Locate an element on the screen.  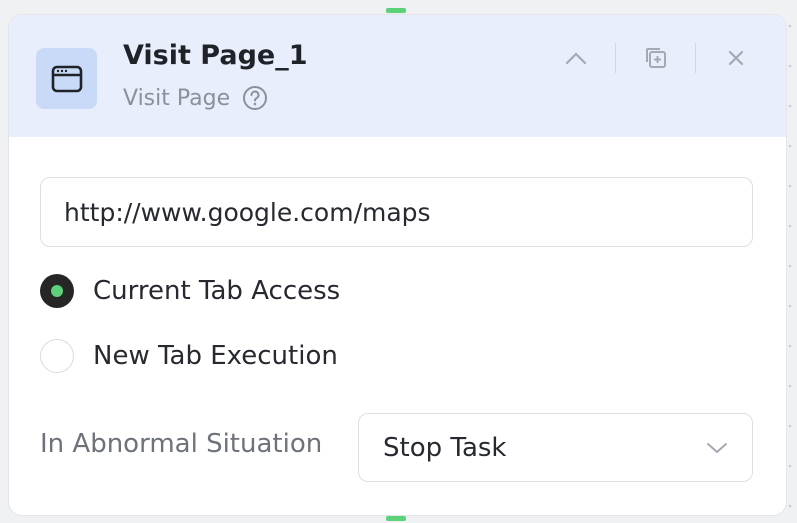
radio-button-unchecked is located at coordinates (57, 356).